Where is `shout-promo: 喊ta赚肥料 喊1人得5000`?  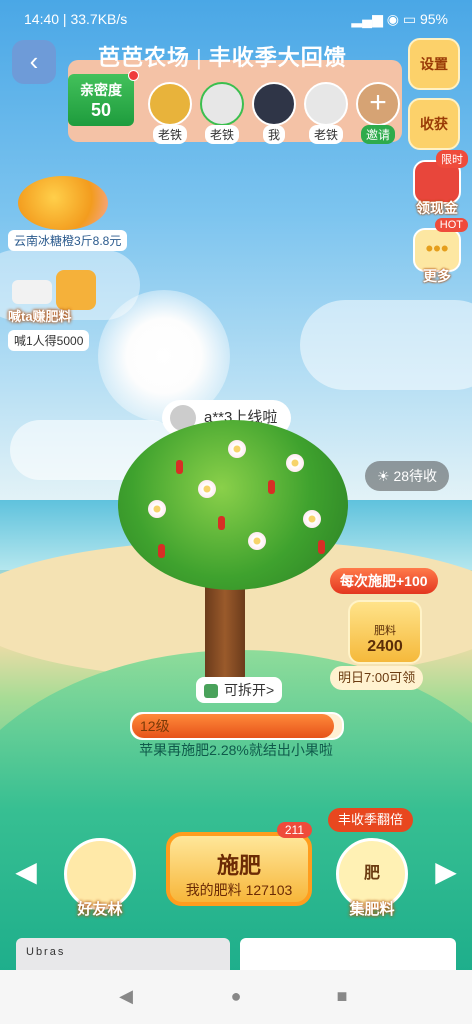
shout-promo: 喊ta赚肥料 喊1人得5000 is located at coordinates (53, 310).